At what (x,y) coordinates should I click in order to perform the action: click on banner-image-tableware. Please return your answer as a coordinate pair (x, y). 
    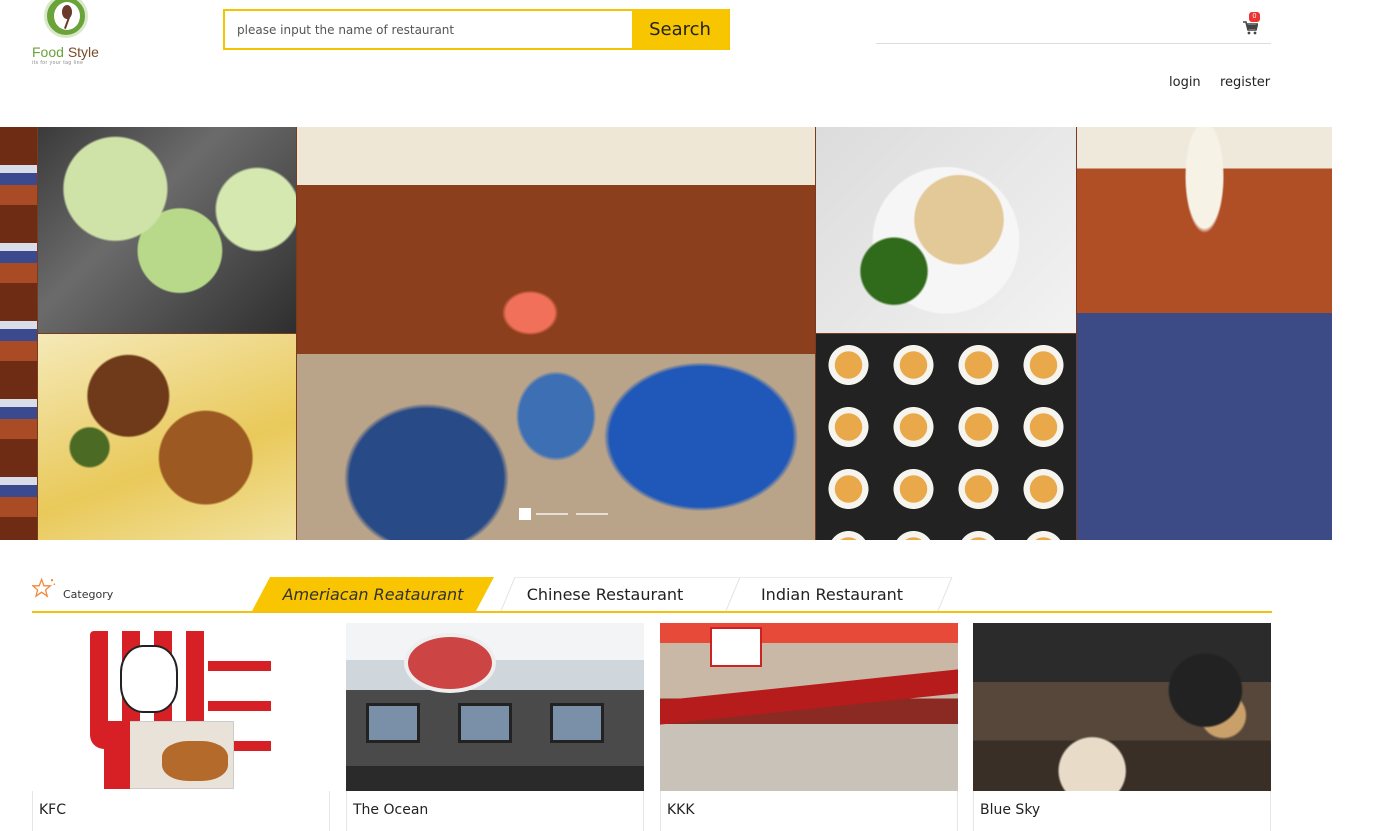
    Looking at the image, I should click on (18, 333).